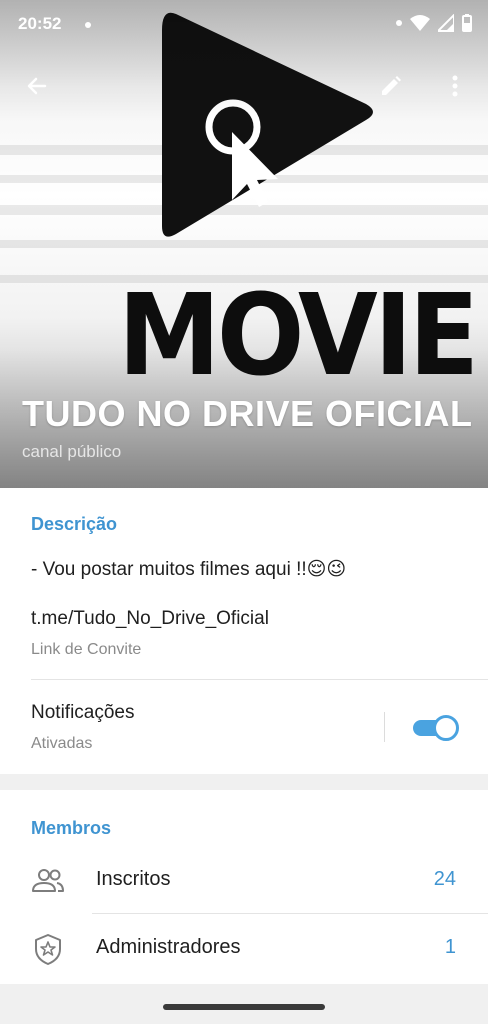 This screenshot has height=1024, width=488. Describe the element at coordinates (48, 949) in the screenshot. I see `shield-star-icon` at that location.